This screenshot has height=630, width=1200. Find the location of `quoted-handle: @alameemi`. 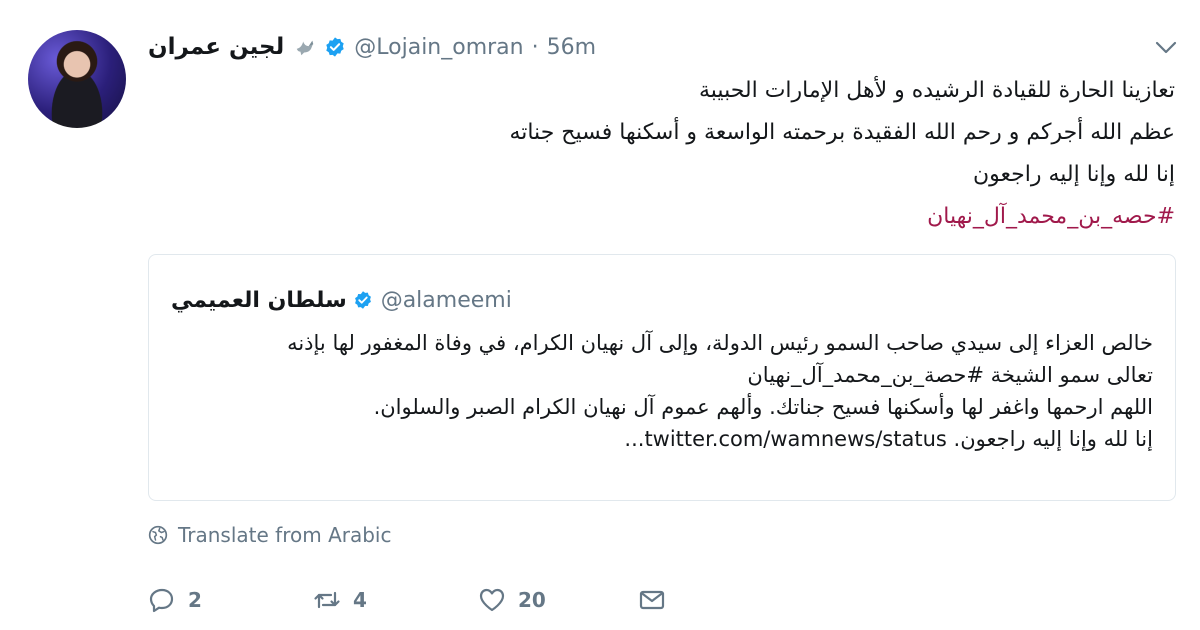

quoted-handle: @alameemi is located at coordinates (446, 300).